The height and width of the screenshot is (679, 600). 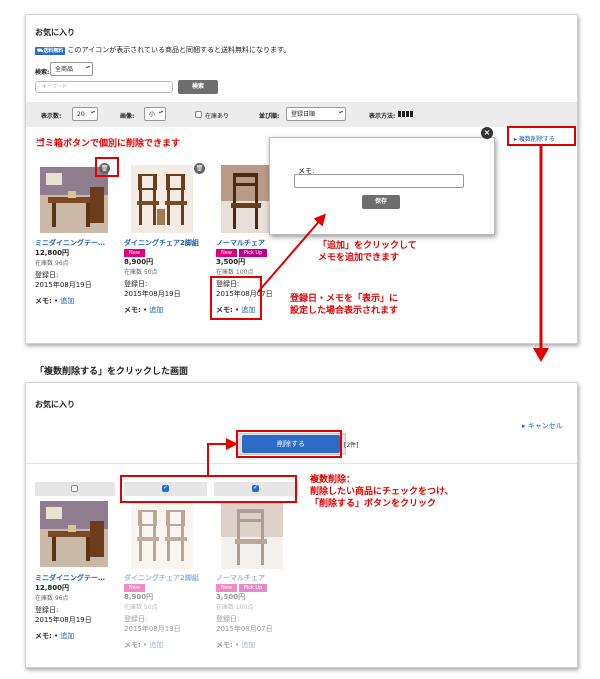 What do you see at coordinates (104, 87) in the screenshot?
I see `keyword-input: キーワード` at bounding box center [104, 87].